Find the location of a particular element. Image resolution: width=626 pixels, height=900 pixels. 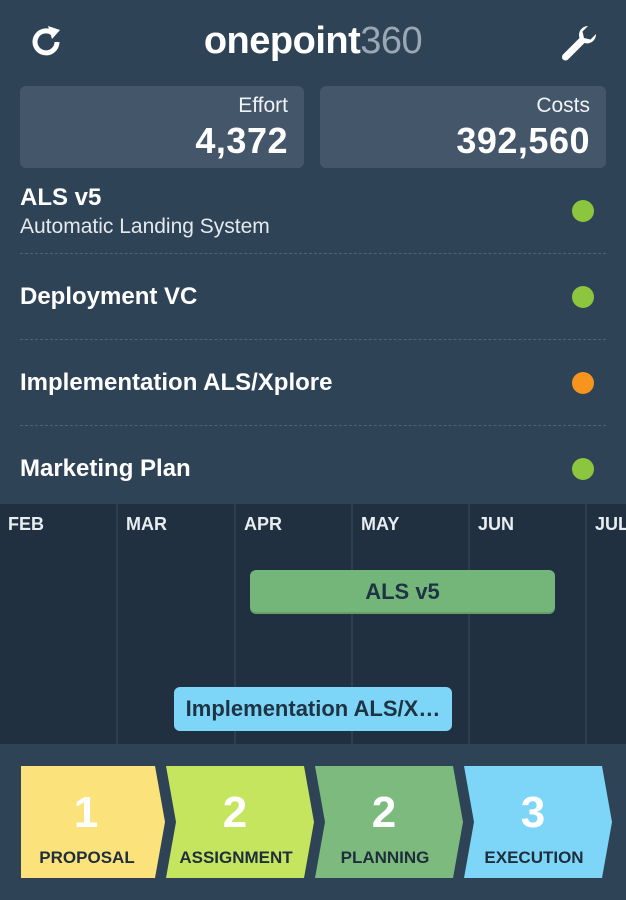

project-title: Deployment VC is located at coordinates (109, 296).